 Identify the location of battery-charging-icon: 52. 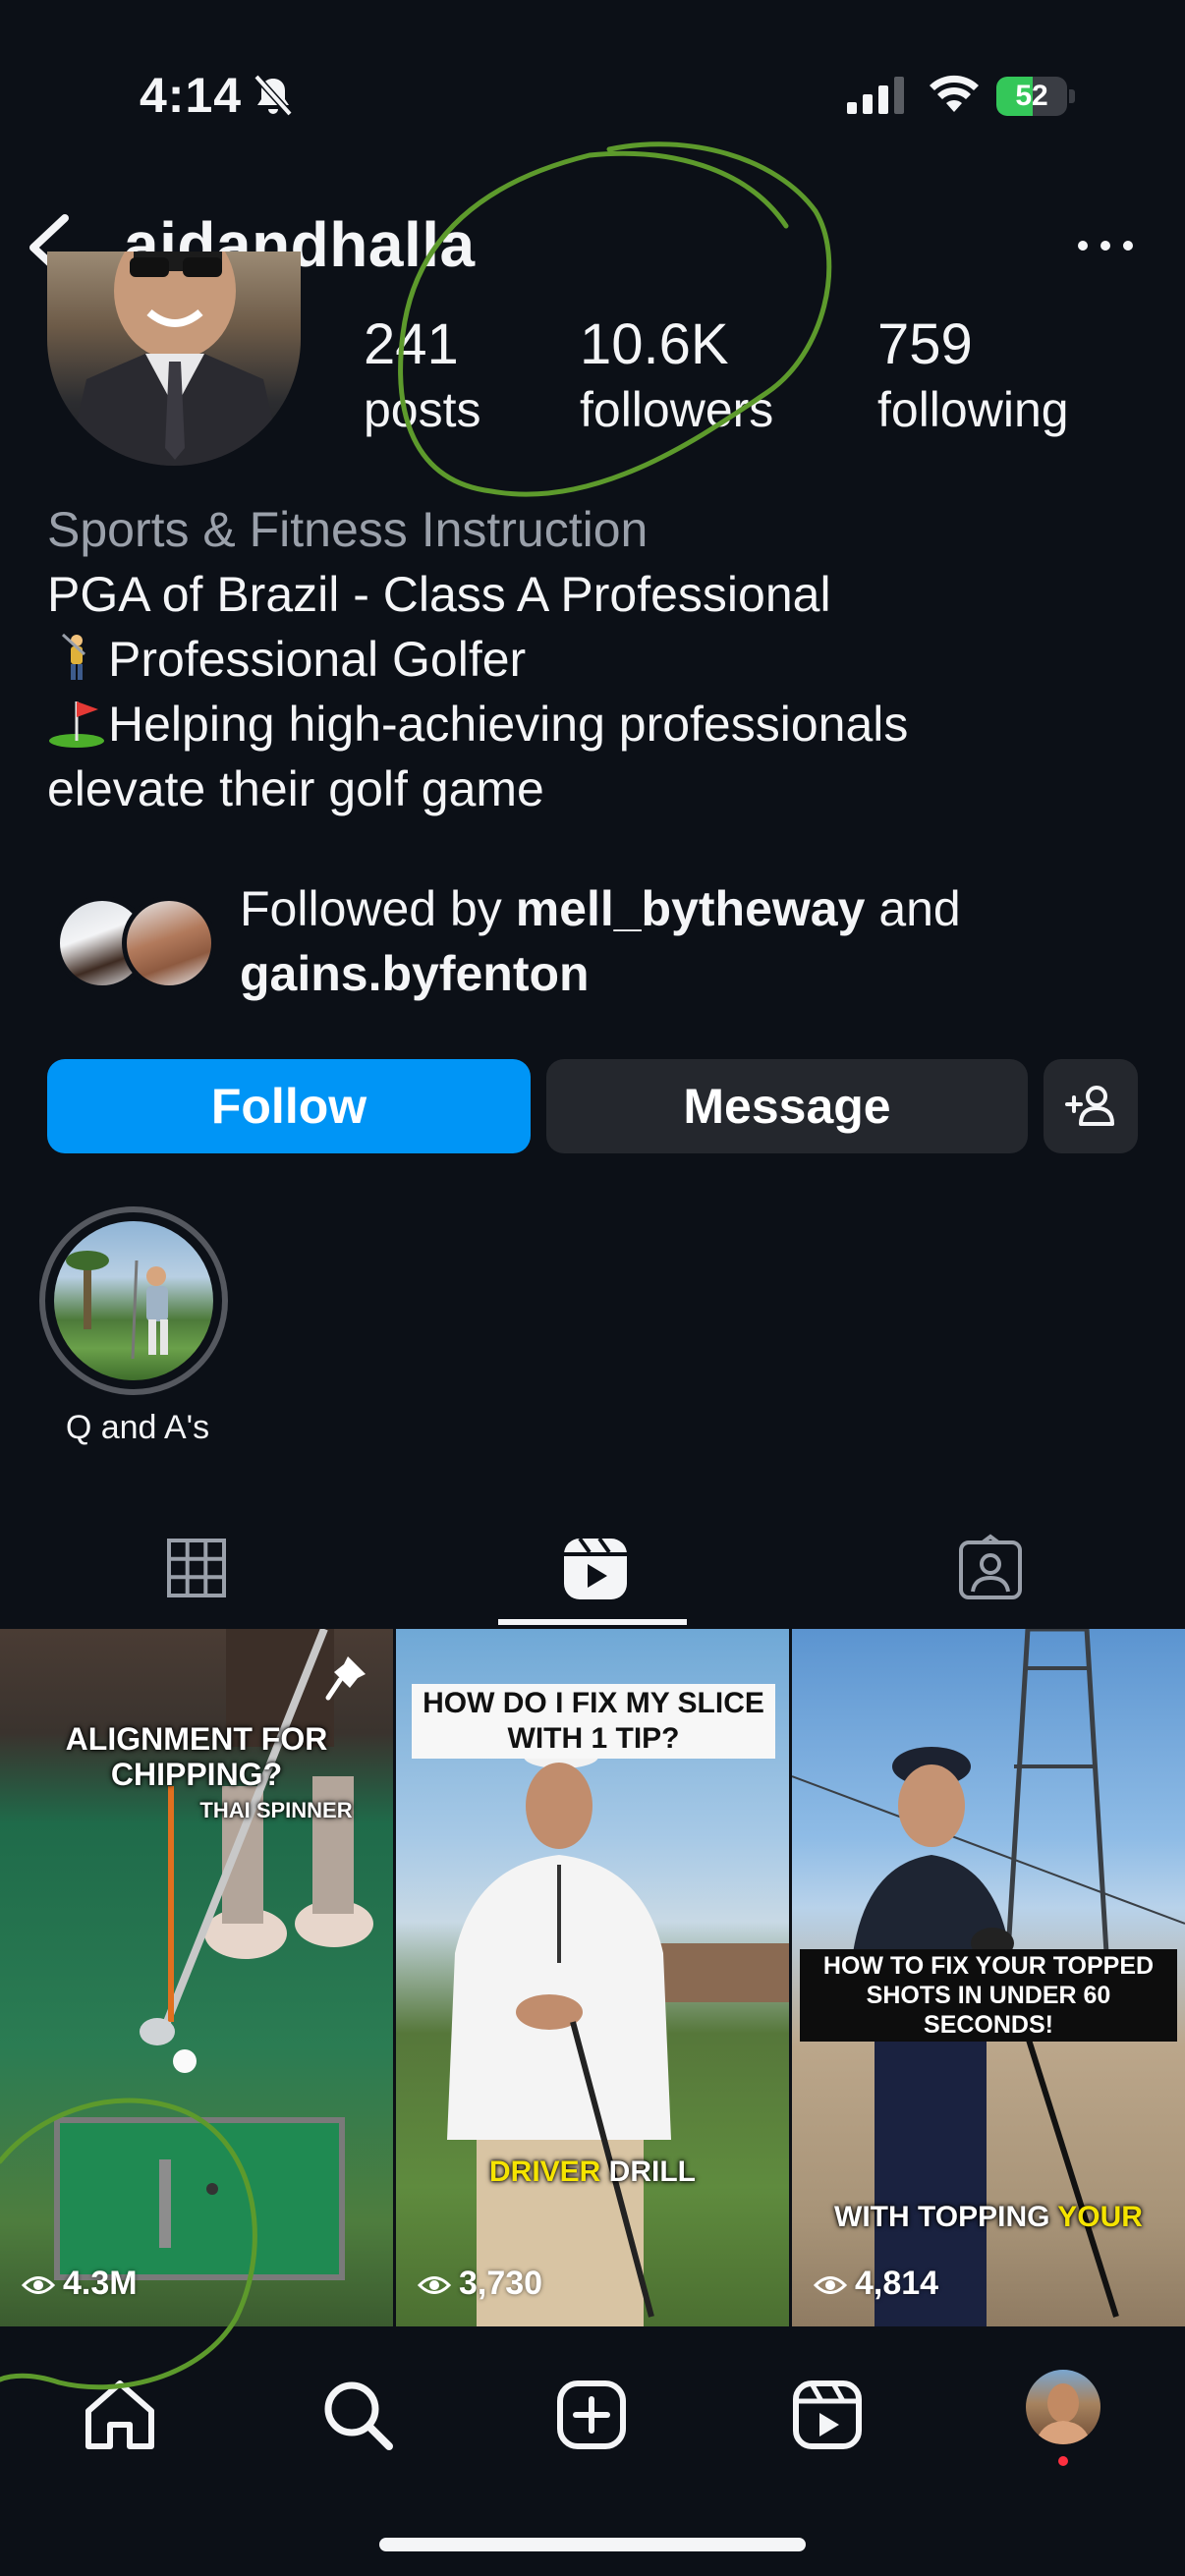
(1035, 96).